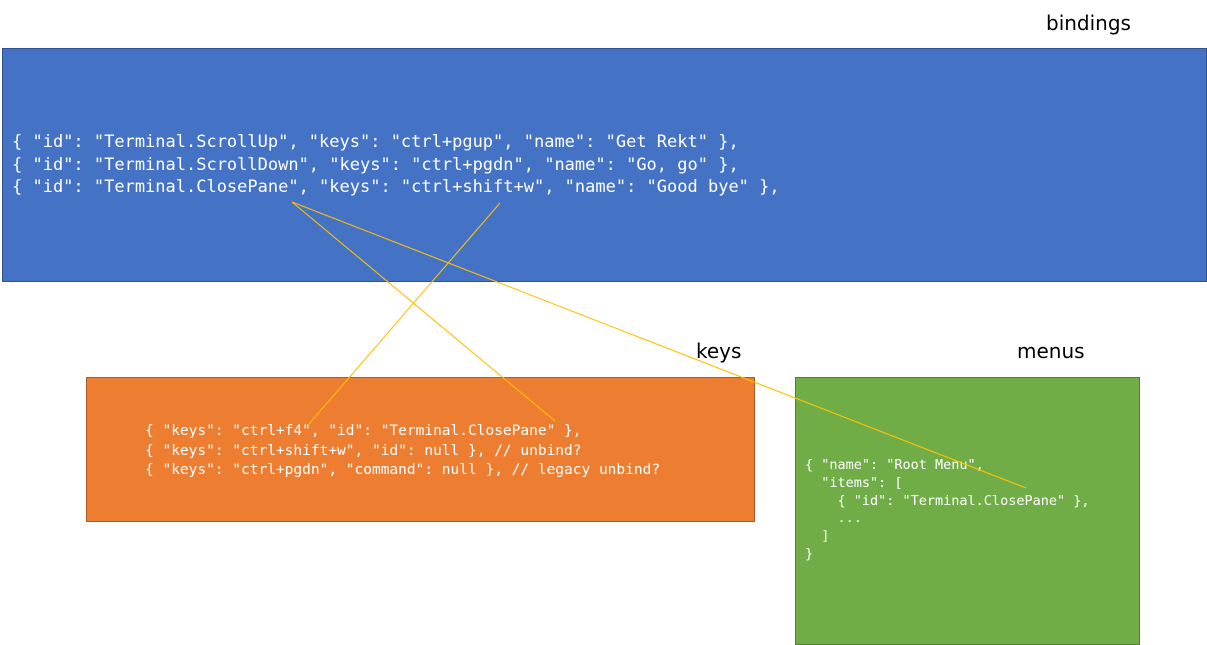  What do you see at coordinates (894, 465) in the screenshot?
I see `menus-line-1: { "name": "Root Menu",` at bounding box center [894, 465].